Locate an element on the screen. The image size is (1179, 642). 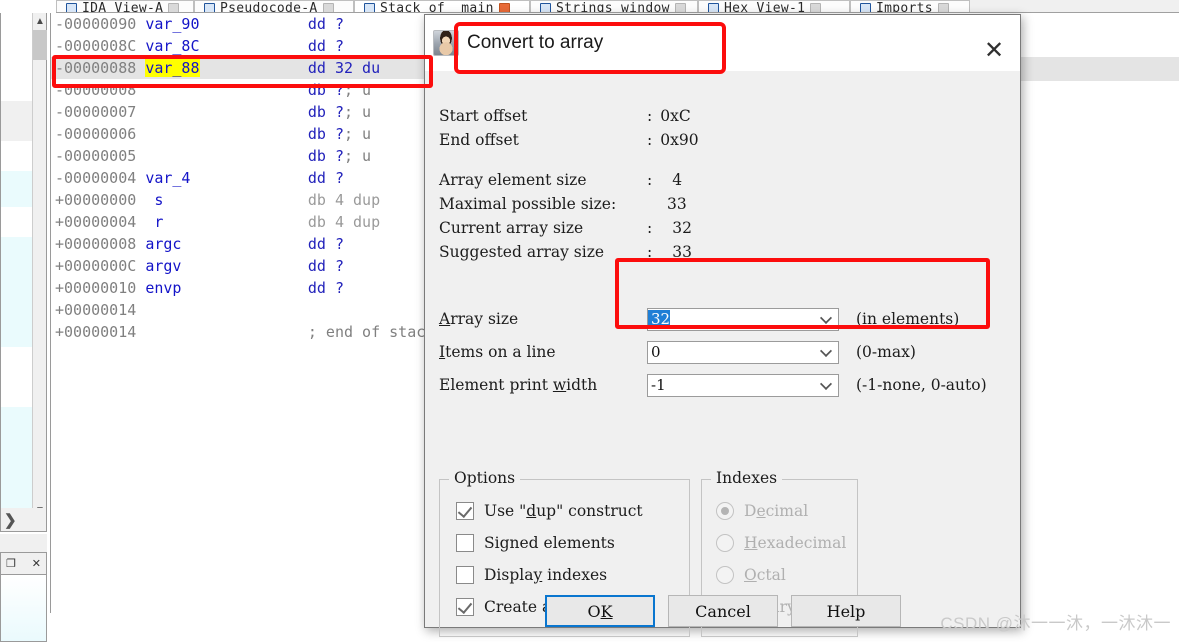
array-size-value: 32 is located at coordinates (659, 319).